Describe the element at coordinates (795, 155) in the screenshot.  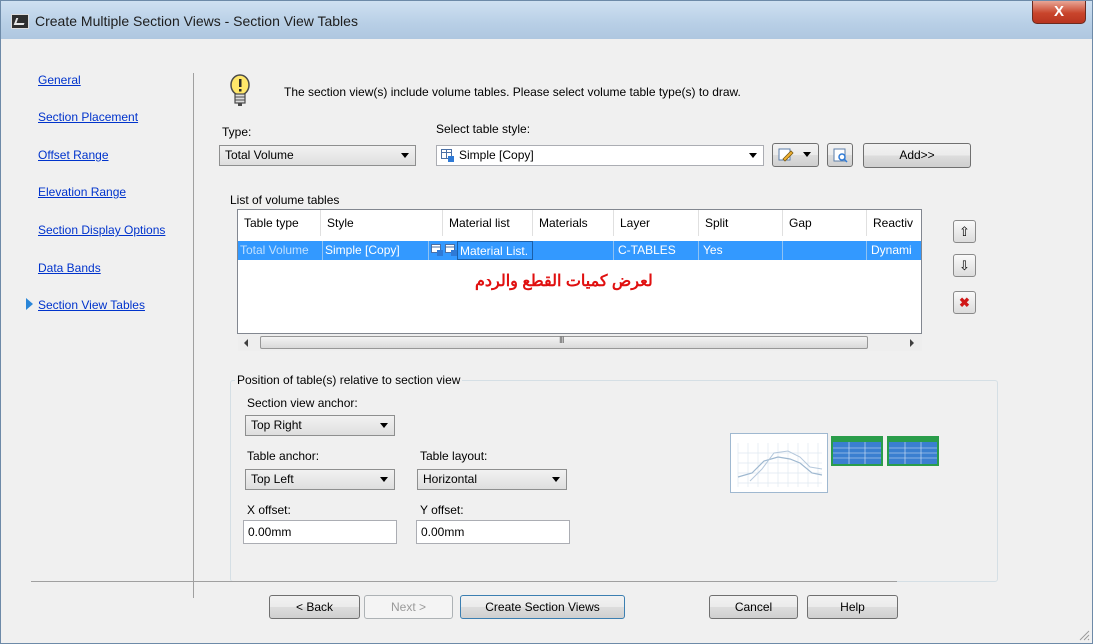
I see `edit-style-button` at that location.